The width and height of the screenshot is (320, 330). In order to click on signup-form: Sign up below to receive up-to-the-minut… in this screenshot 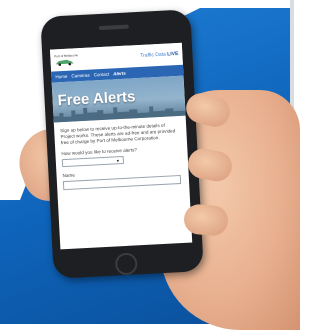, I will do `click(121, 153)`.